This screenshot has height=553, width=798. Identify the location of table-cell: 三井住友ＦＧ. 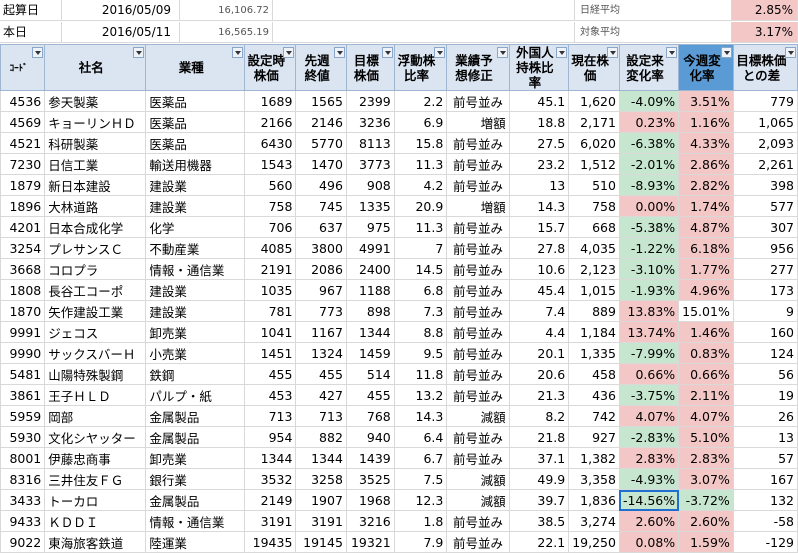
(95, 479).